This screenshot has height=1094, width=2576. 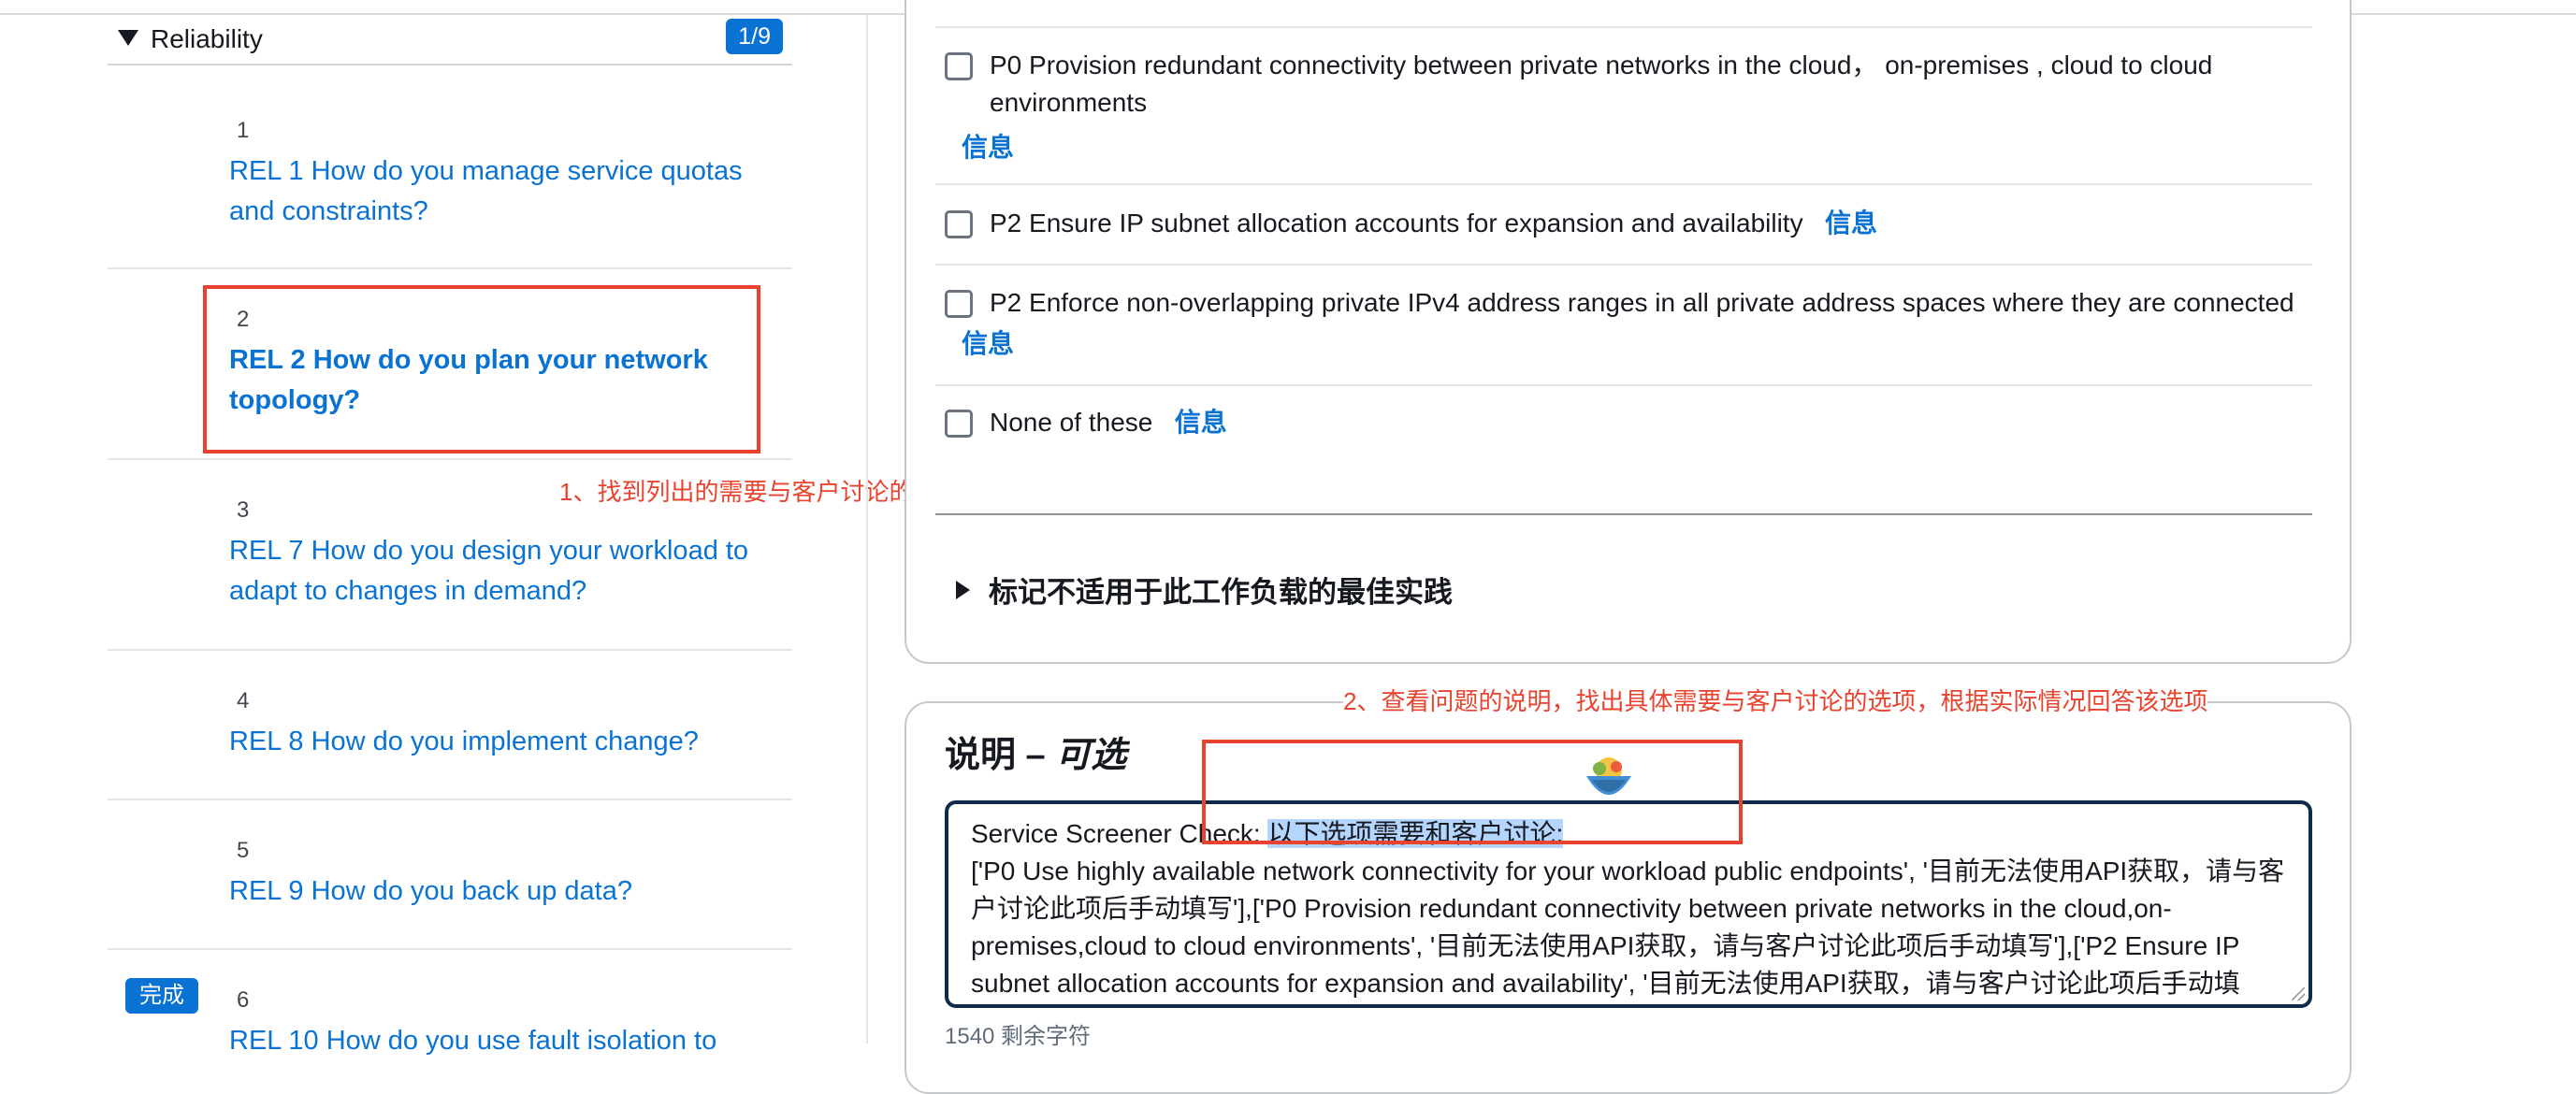 I want to click on not-applicable-label: 标记不适用于此工作负载的最佳实践, so click(x=1221, y=592).